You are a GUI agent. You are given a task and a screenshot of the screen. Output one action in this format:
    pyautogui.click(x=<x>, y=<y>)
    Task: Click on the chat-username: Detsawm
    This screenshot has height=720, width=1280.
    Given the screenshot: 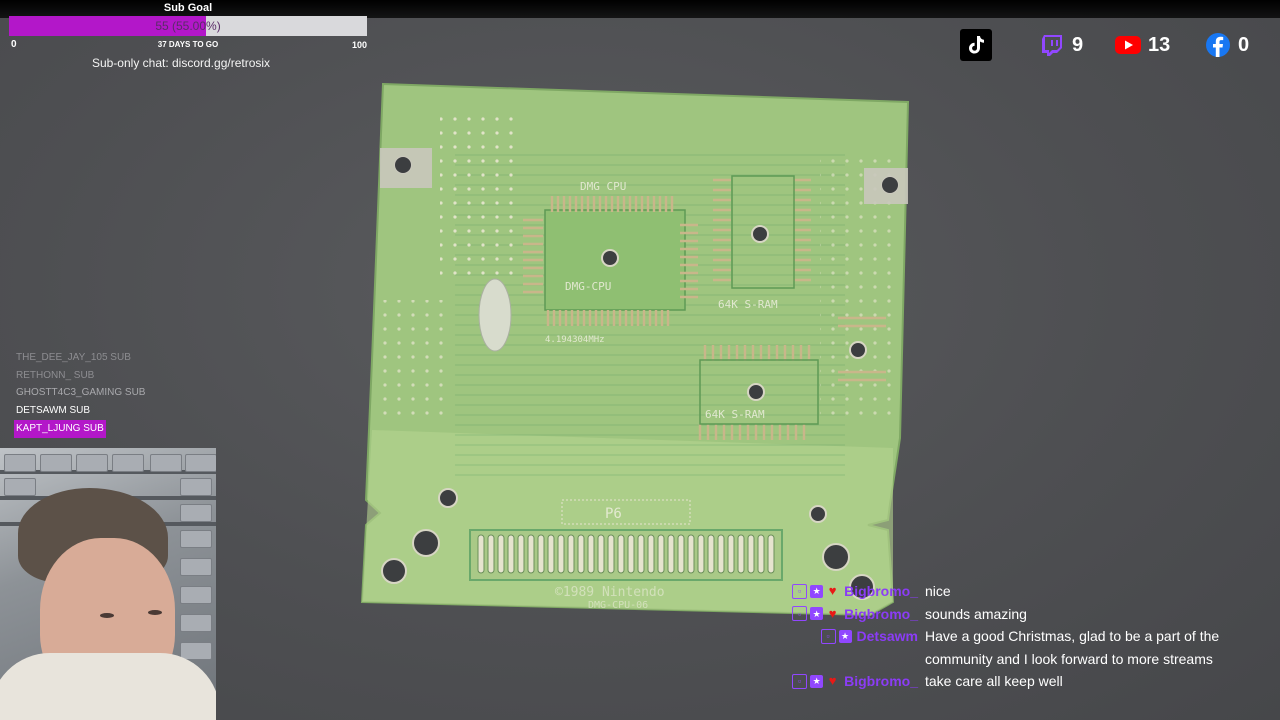 What is the action you would take?
    pyautogui.click(x=887, y=636)
    